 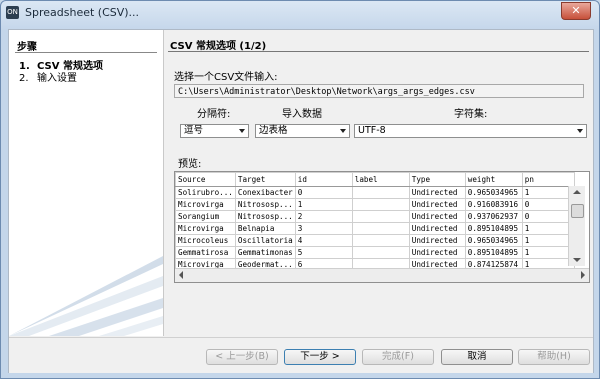 What do you see at coordinates (265, 252) in the screenshot?
I see `table-cell: Gemmatimonas` at bounding box center [265, 252].